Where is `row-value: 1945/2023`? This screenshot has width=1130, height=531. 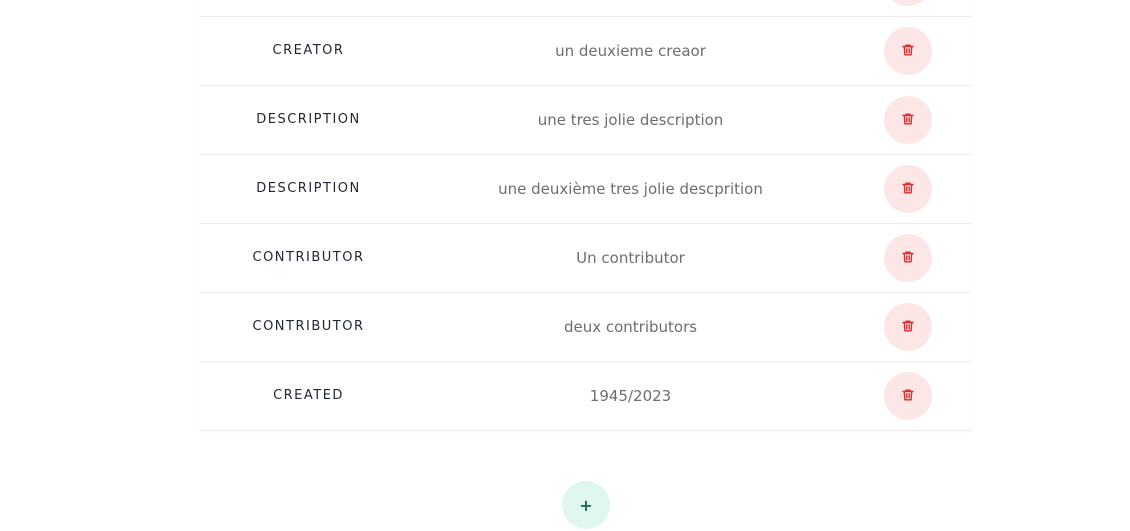
row-value: 1945/2023 is located at coordinates (630, 396).